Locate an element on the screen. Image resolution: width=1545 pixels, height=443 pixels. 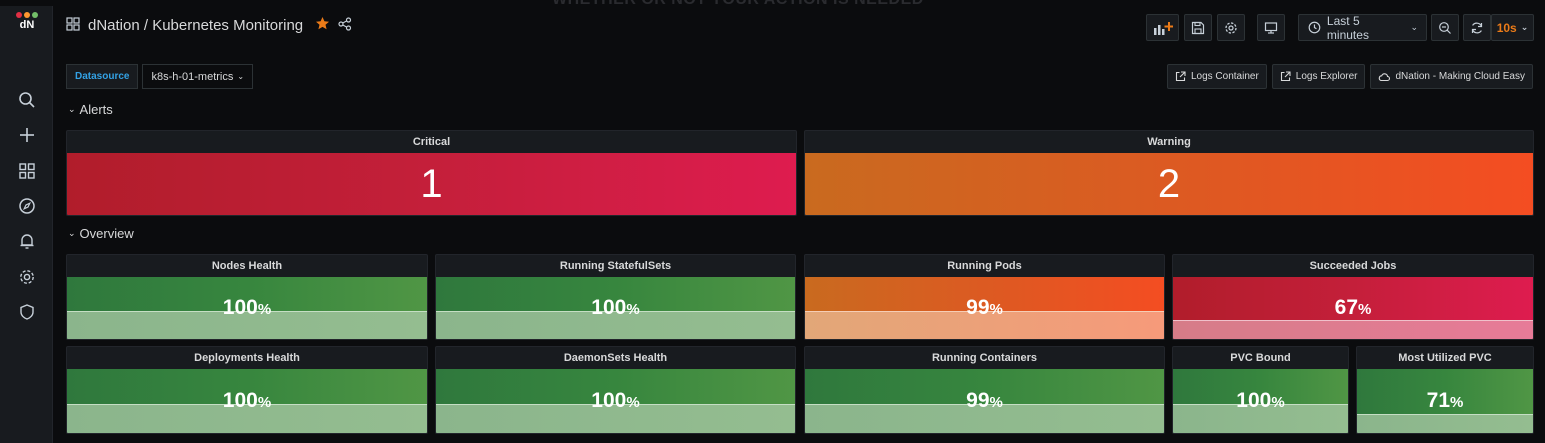
panel-succeeded-jobs: Succeeded Jobs 67% is located at coordinates (1353, 297).